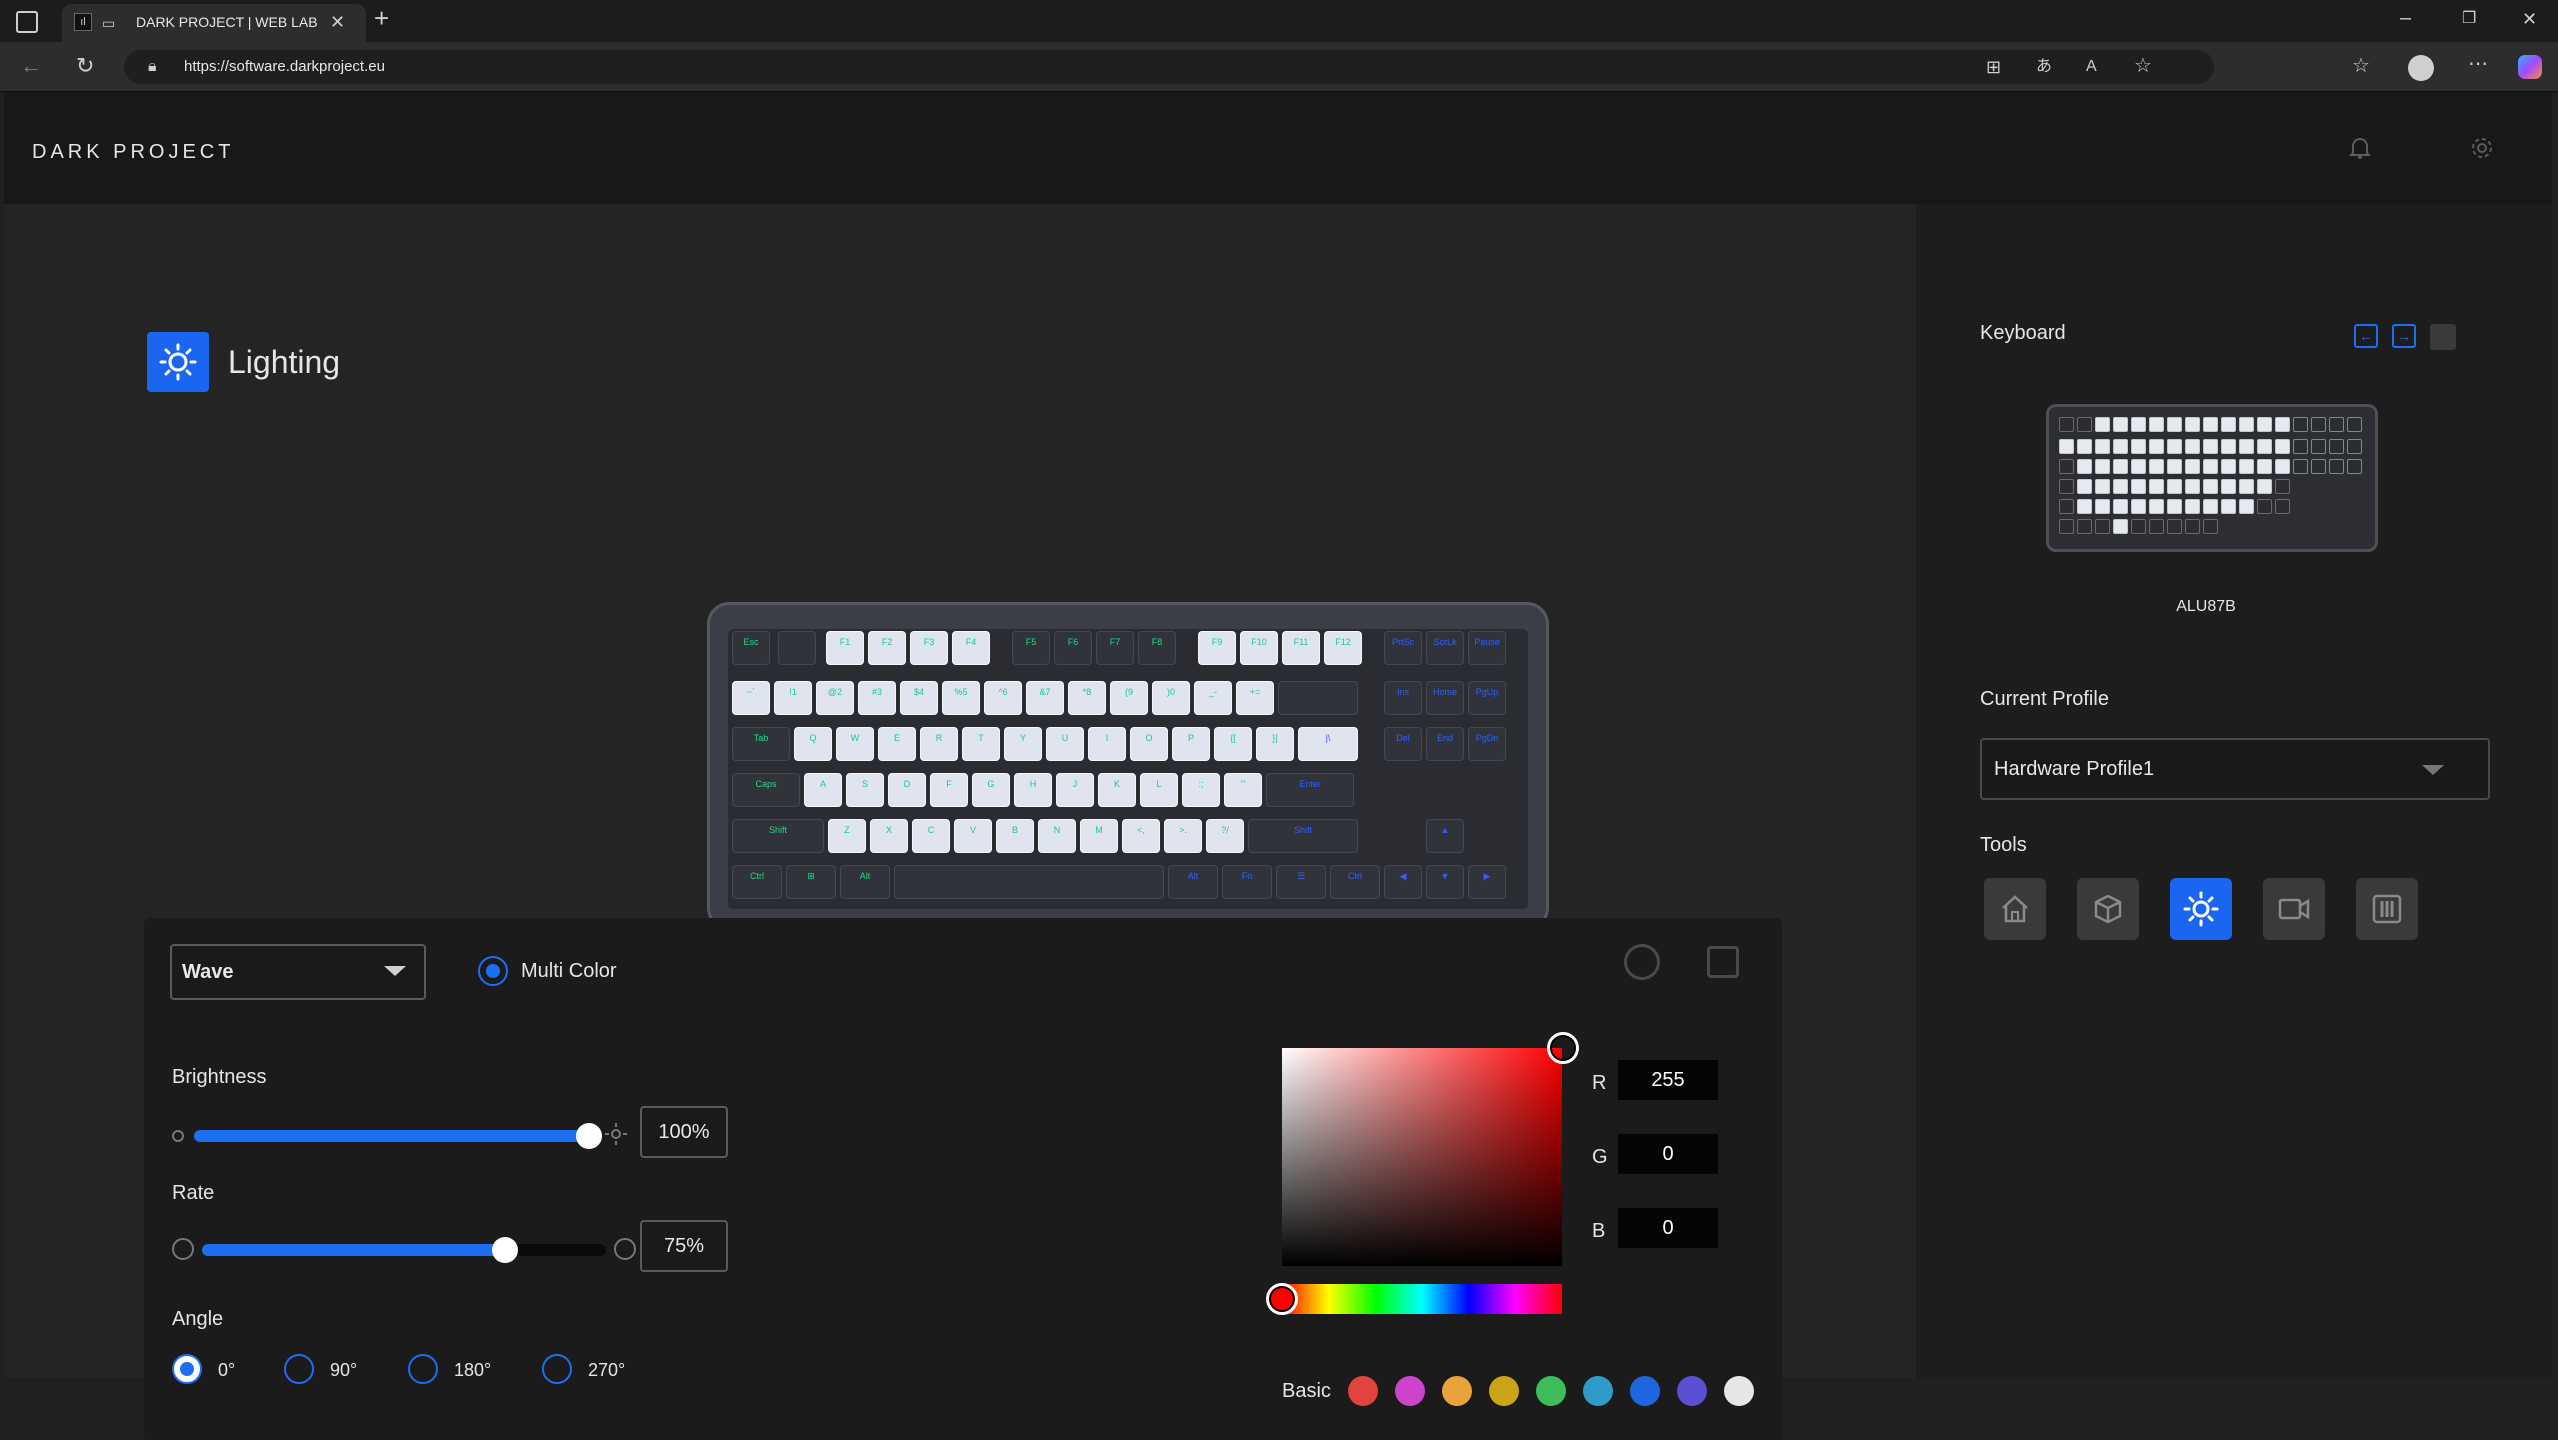 The image size is (2558, 1440). What do you see at coordinates (2294, 909) in the screenshot?
I see `tool-macro` at bounding box center [2294, 909].